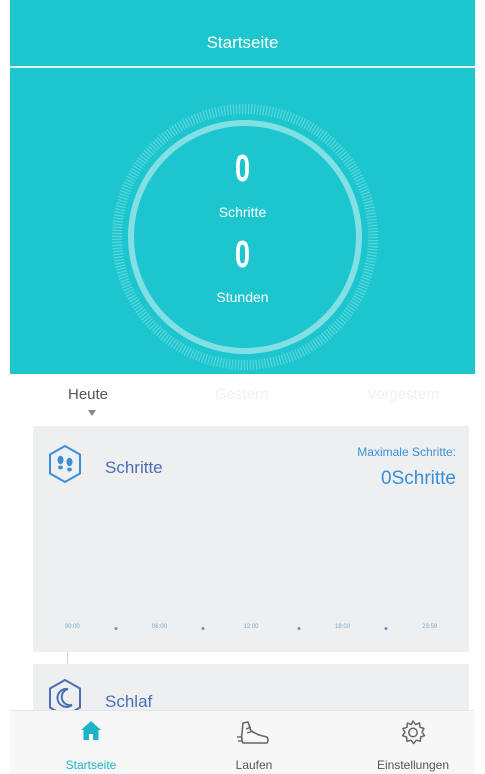 This screenshot has height=774, width=485. What do you see at coordinates (134, 467) in the screenshot?
I see `steps-card-title: Schritte` at bounding box center [134, 467].